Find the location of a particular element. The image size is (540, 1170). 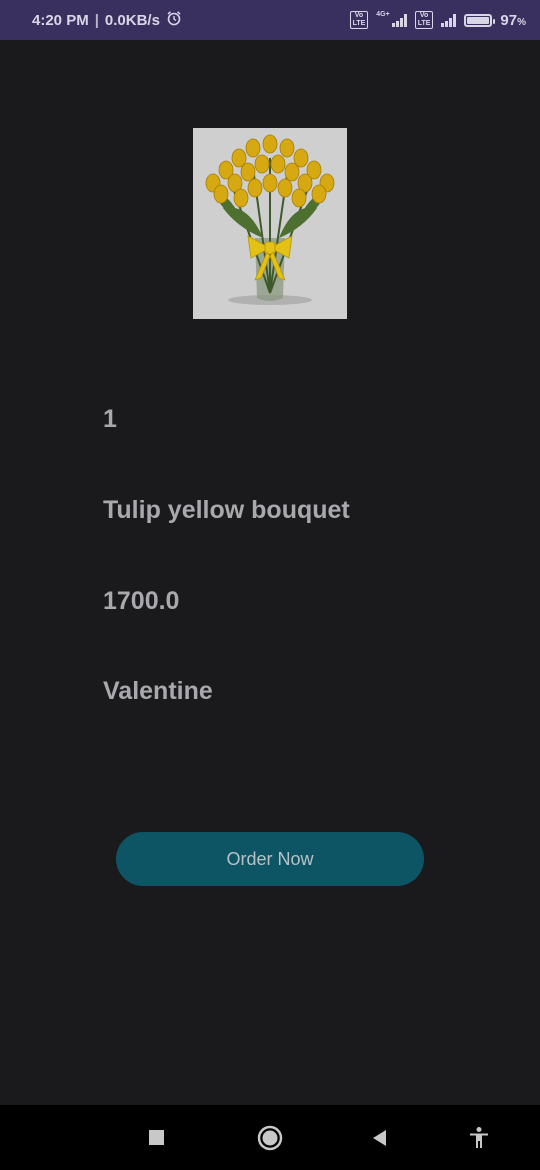

status-left: 4:20 PM | 0.0KB/s is located at coordinates (107, 20).